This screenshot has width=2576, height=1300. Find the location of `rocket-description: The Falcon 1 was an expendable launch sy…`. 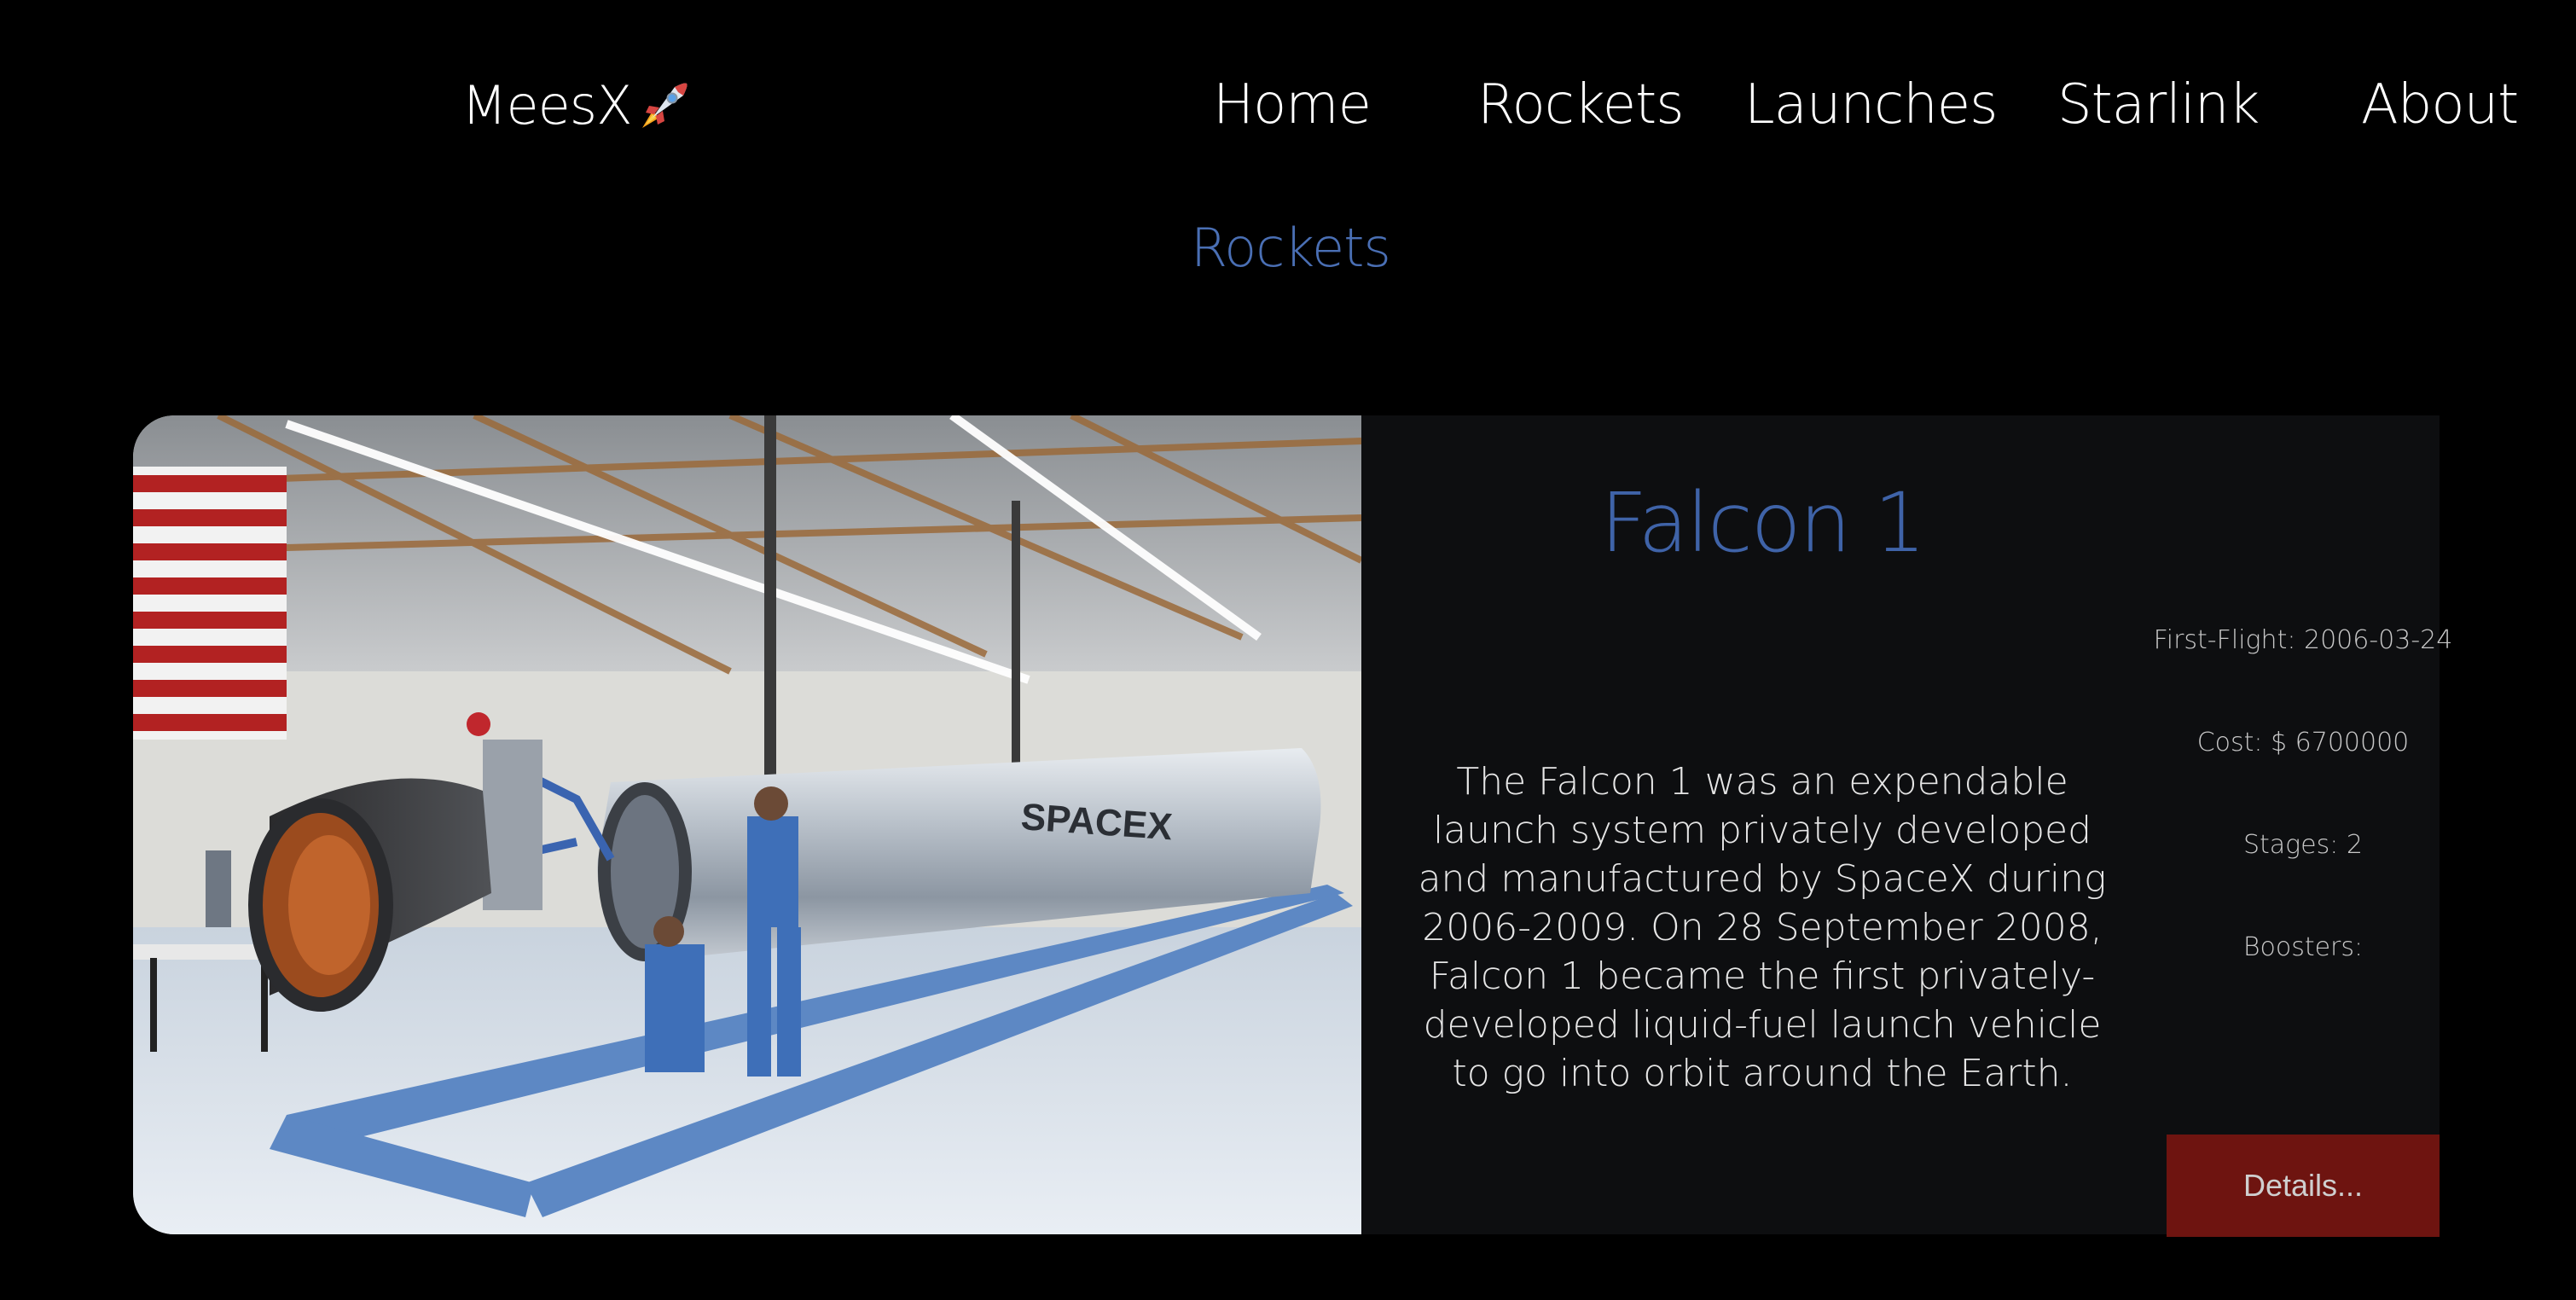

rocket-description: The Falcon 1 was an expendable launch sy… is located at coordinates (1762, 927).